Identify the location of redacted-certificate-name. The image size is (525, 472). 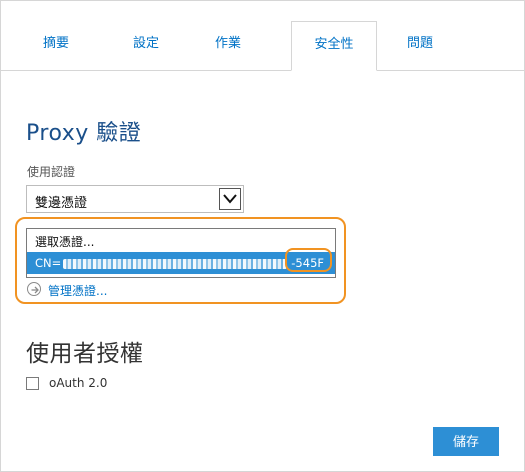
(175, 263).